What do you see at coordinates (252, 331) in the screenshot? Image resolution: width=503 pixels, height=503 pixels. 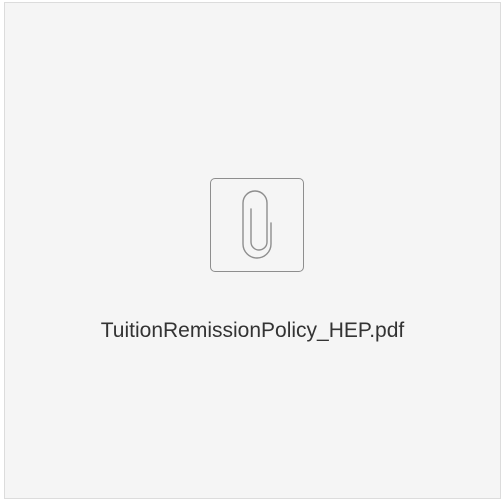 I see `attachment-file-name: TuitionRemissionPolicy_HEP.pdf` at bounding box center [252, 331].